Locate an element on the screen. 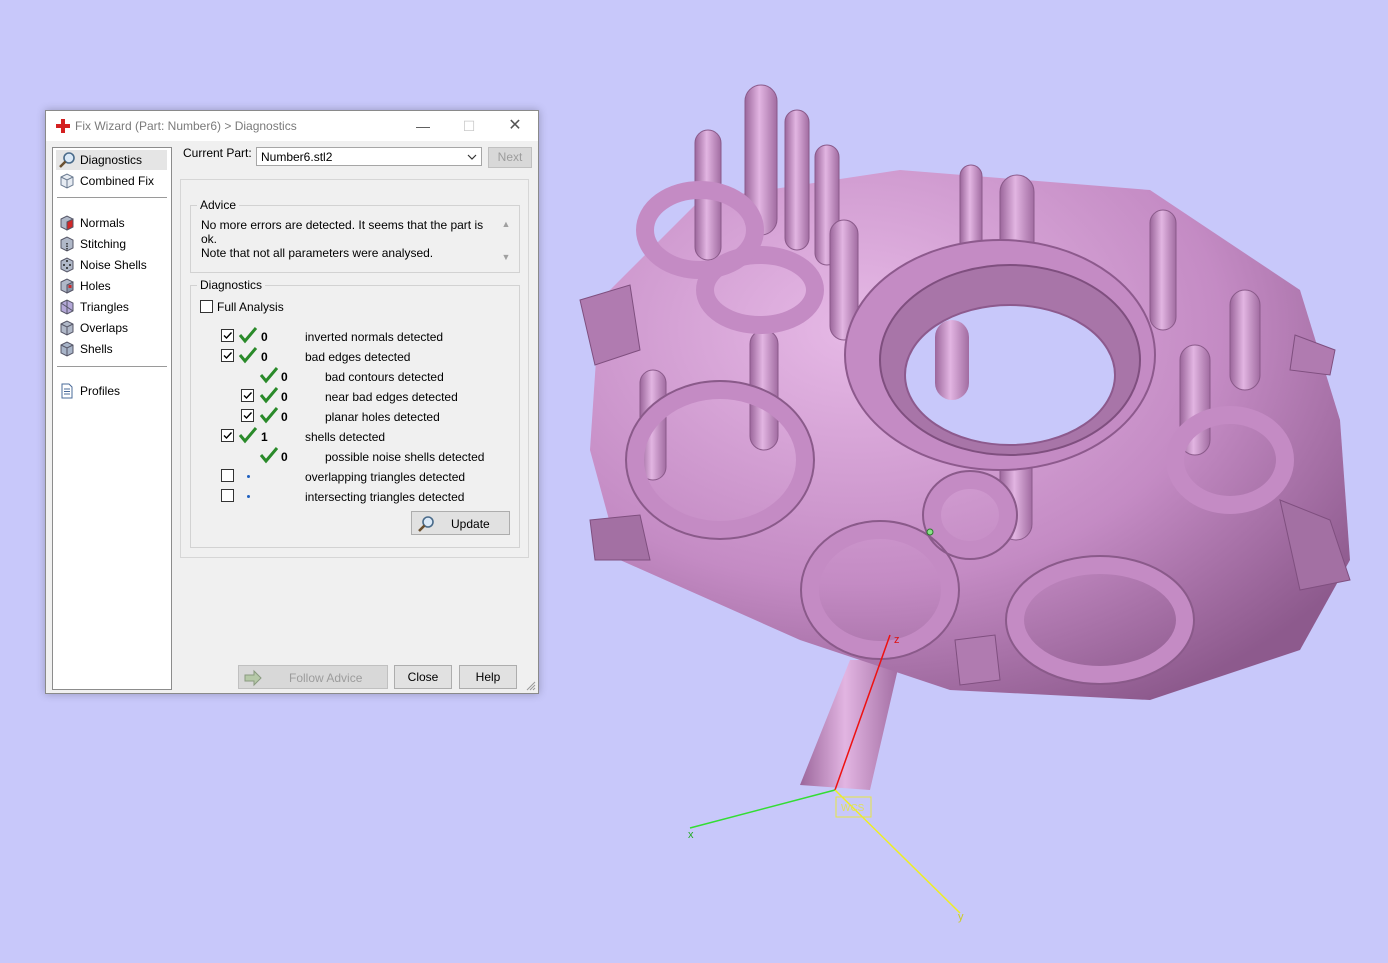  cube-hole-icon is located at coordinates (67, 286).